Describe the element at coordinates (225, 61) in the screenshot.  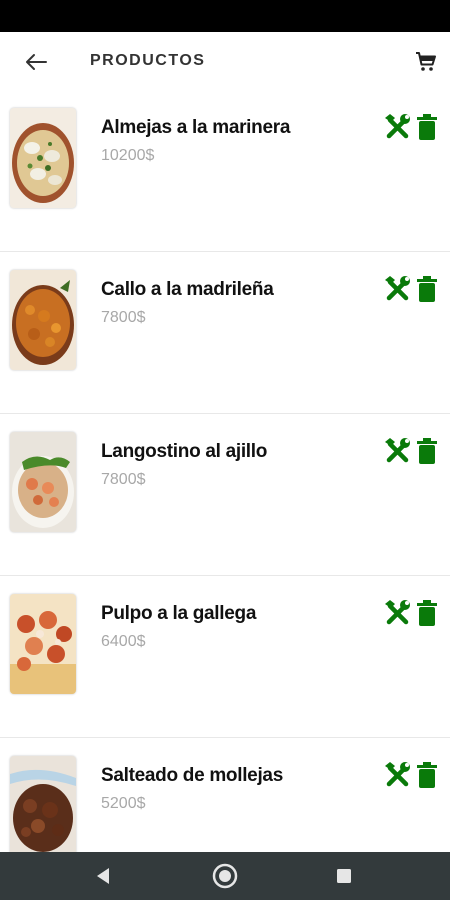
I see `app-bar: PRODUCTOS` at that location.